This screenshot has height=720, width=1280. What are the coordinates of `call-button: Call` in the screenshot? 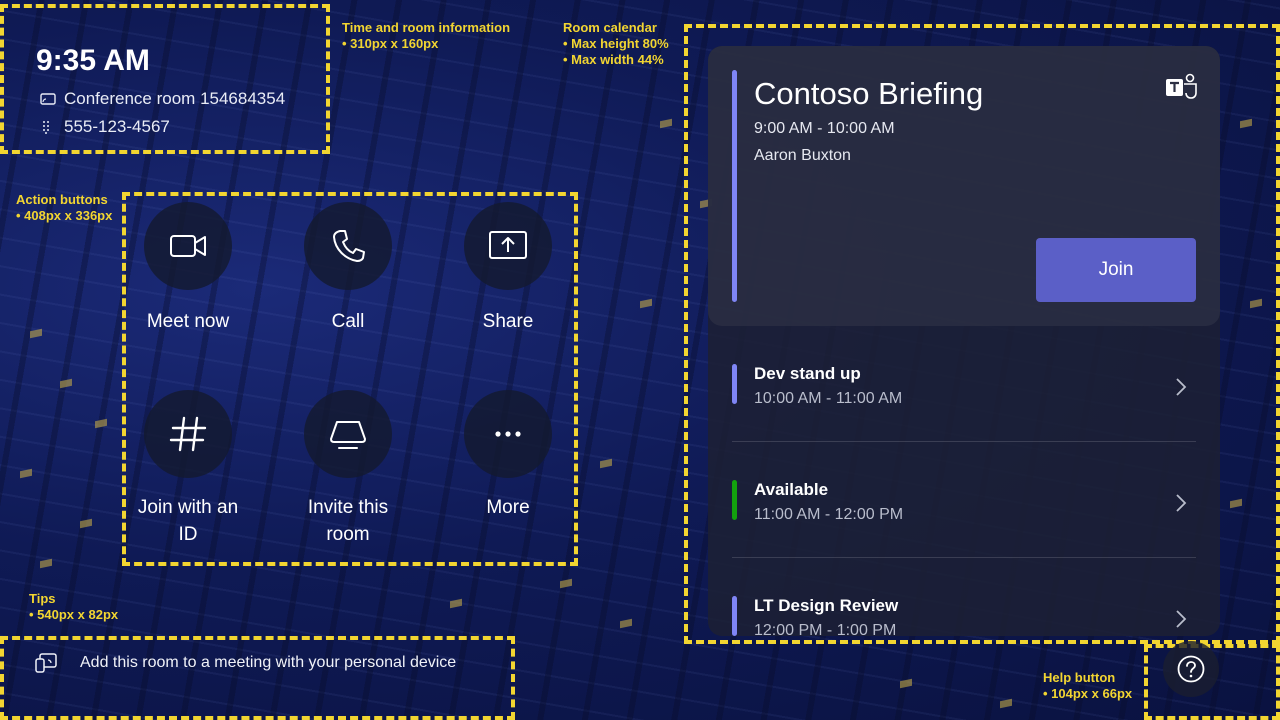 It's located at (348, 268).